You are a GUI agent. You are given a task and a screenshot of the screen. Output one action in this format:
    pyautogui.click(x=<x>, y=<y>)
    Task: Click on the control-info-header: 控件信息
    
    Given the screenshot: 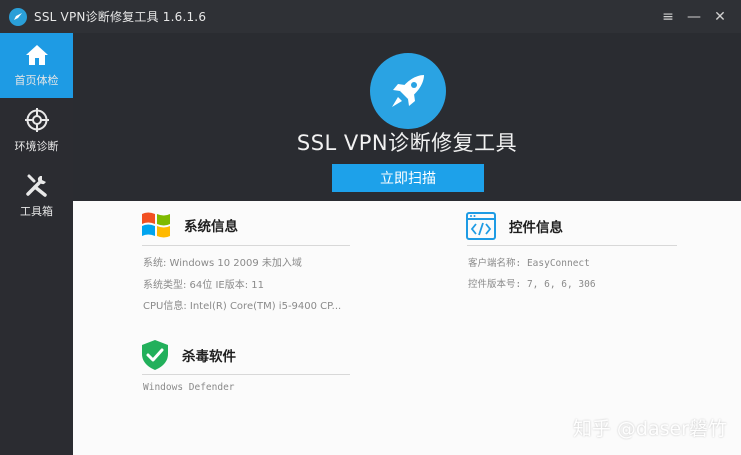 What is the action you would take?
    pyautogui.click(x=514, y=226)
    